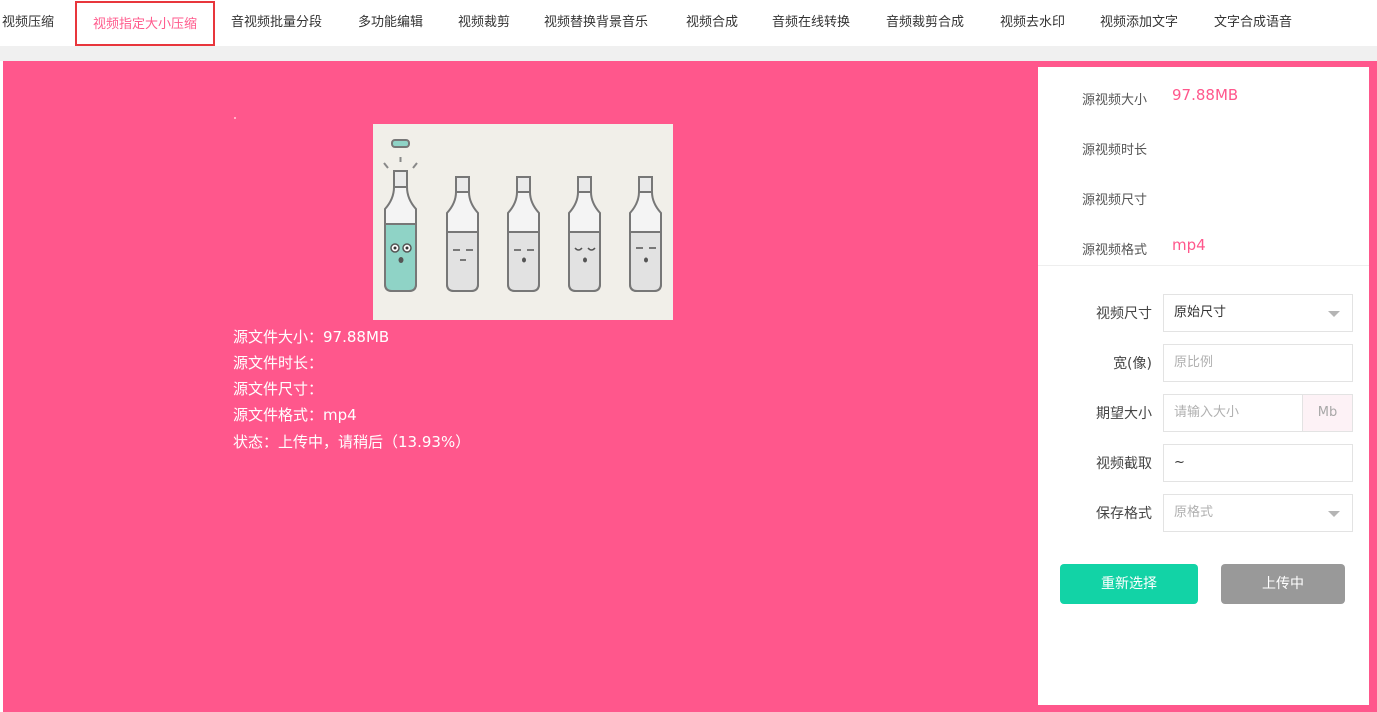 This screenshot has width=1377, height=712. Describe the element at coordinates (688, 53) in the screenshot. I see `tab-bar-separator` at that location.